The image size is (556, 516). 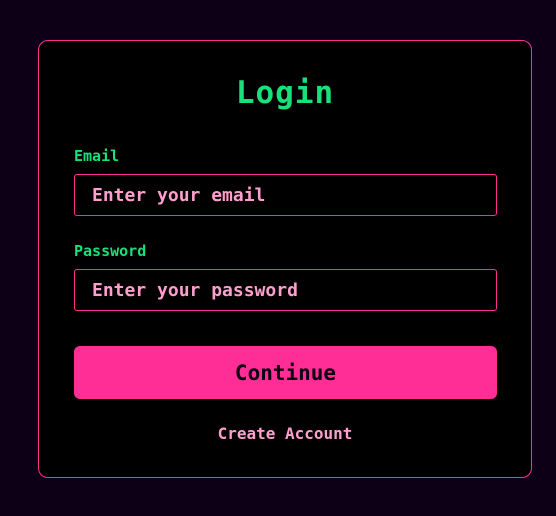 I want to click on login-title: Login, so click(x=285, y=93).